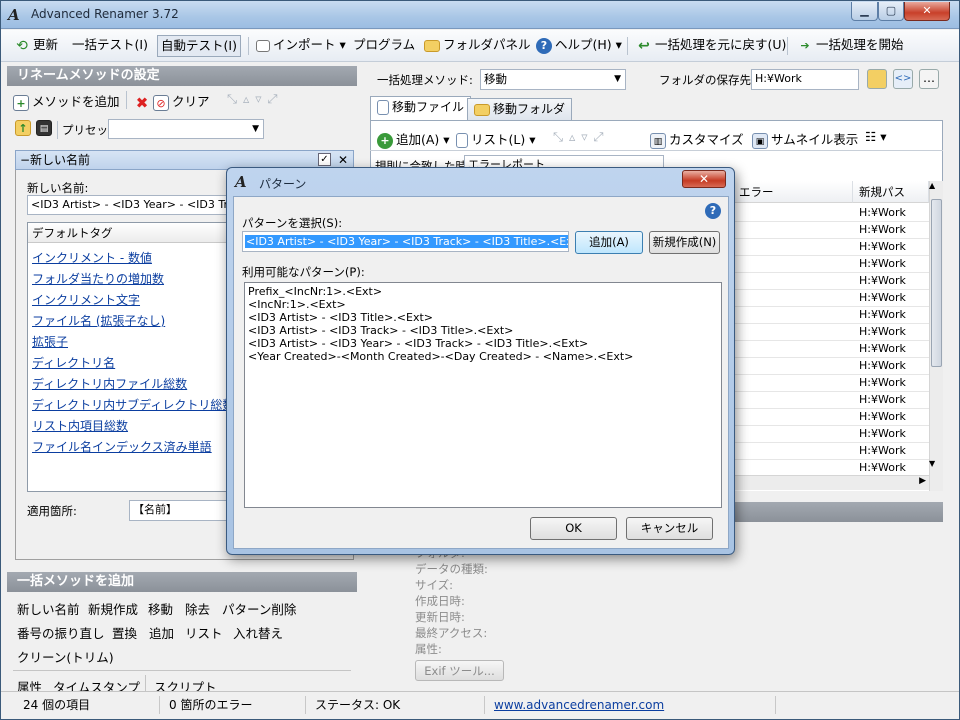  Describe the element at coordinates (684, 242) in the screenshot. I see `new-pattern-button: 新規作成(N)` at that location.